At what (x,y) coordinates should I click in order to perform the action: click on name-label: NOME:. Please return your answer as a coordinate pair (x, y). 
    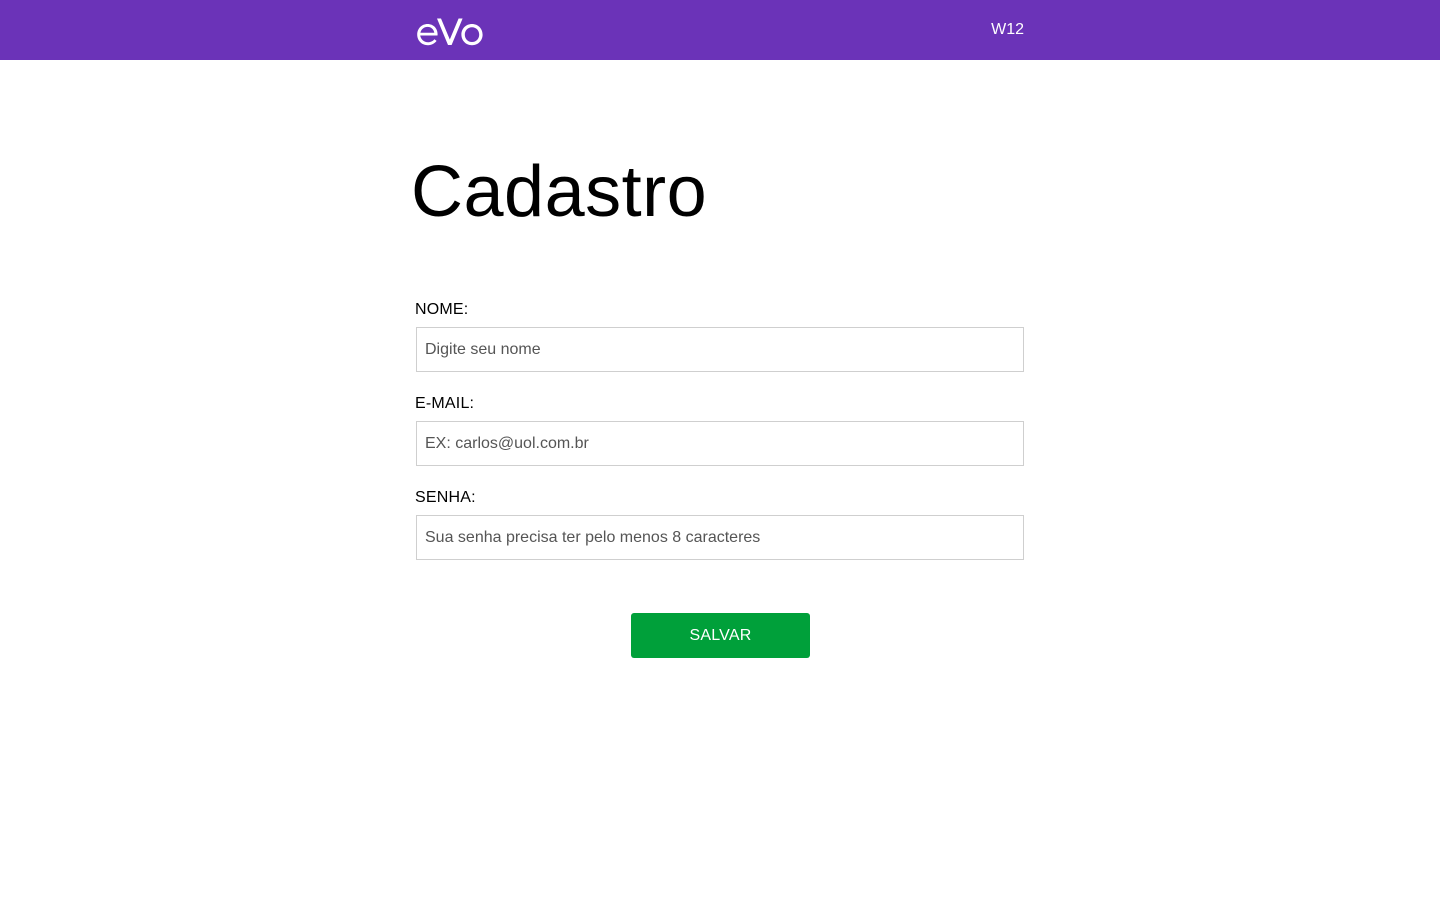
    Looking at the image, I should click on (442, 309).